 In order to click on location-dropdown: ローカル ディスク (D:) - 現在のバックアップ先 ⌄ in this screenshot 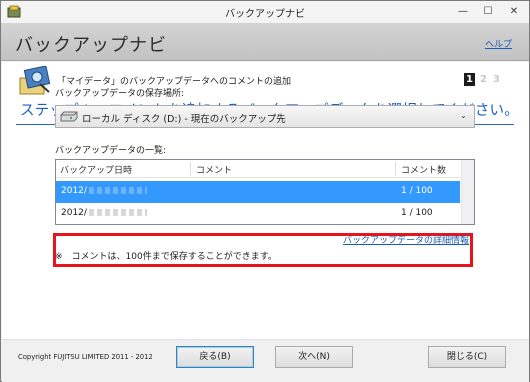, I will do `click(265, 116)`.